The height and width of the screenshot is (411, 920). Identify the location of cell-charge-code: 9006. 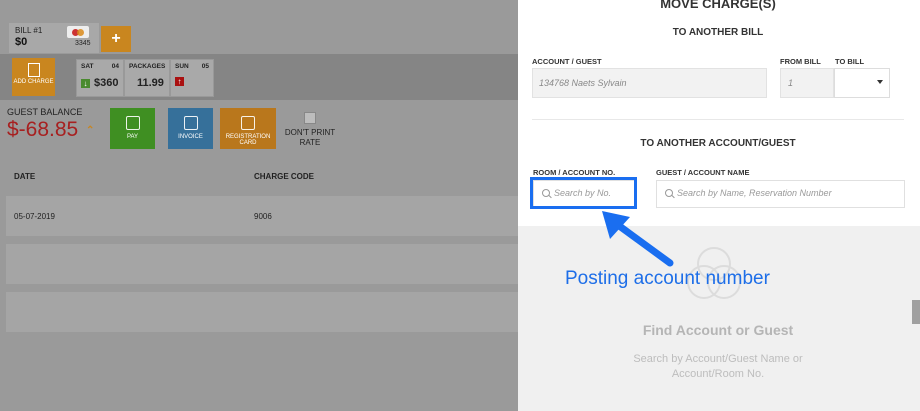
(263, 216).